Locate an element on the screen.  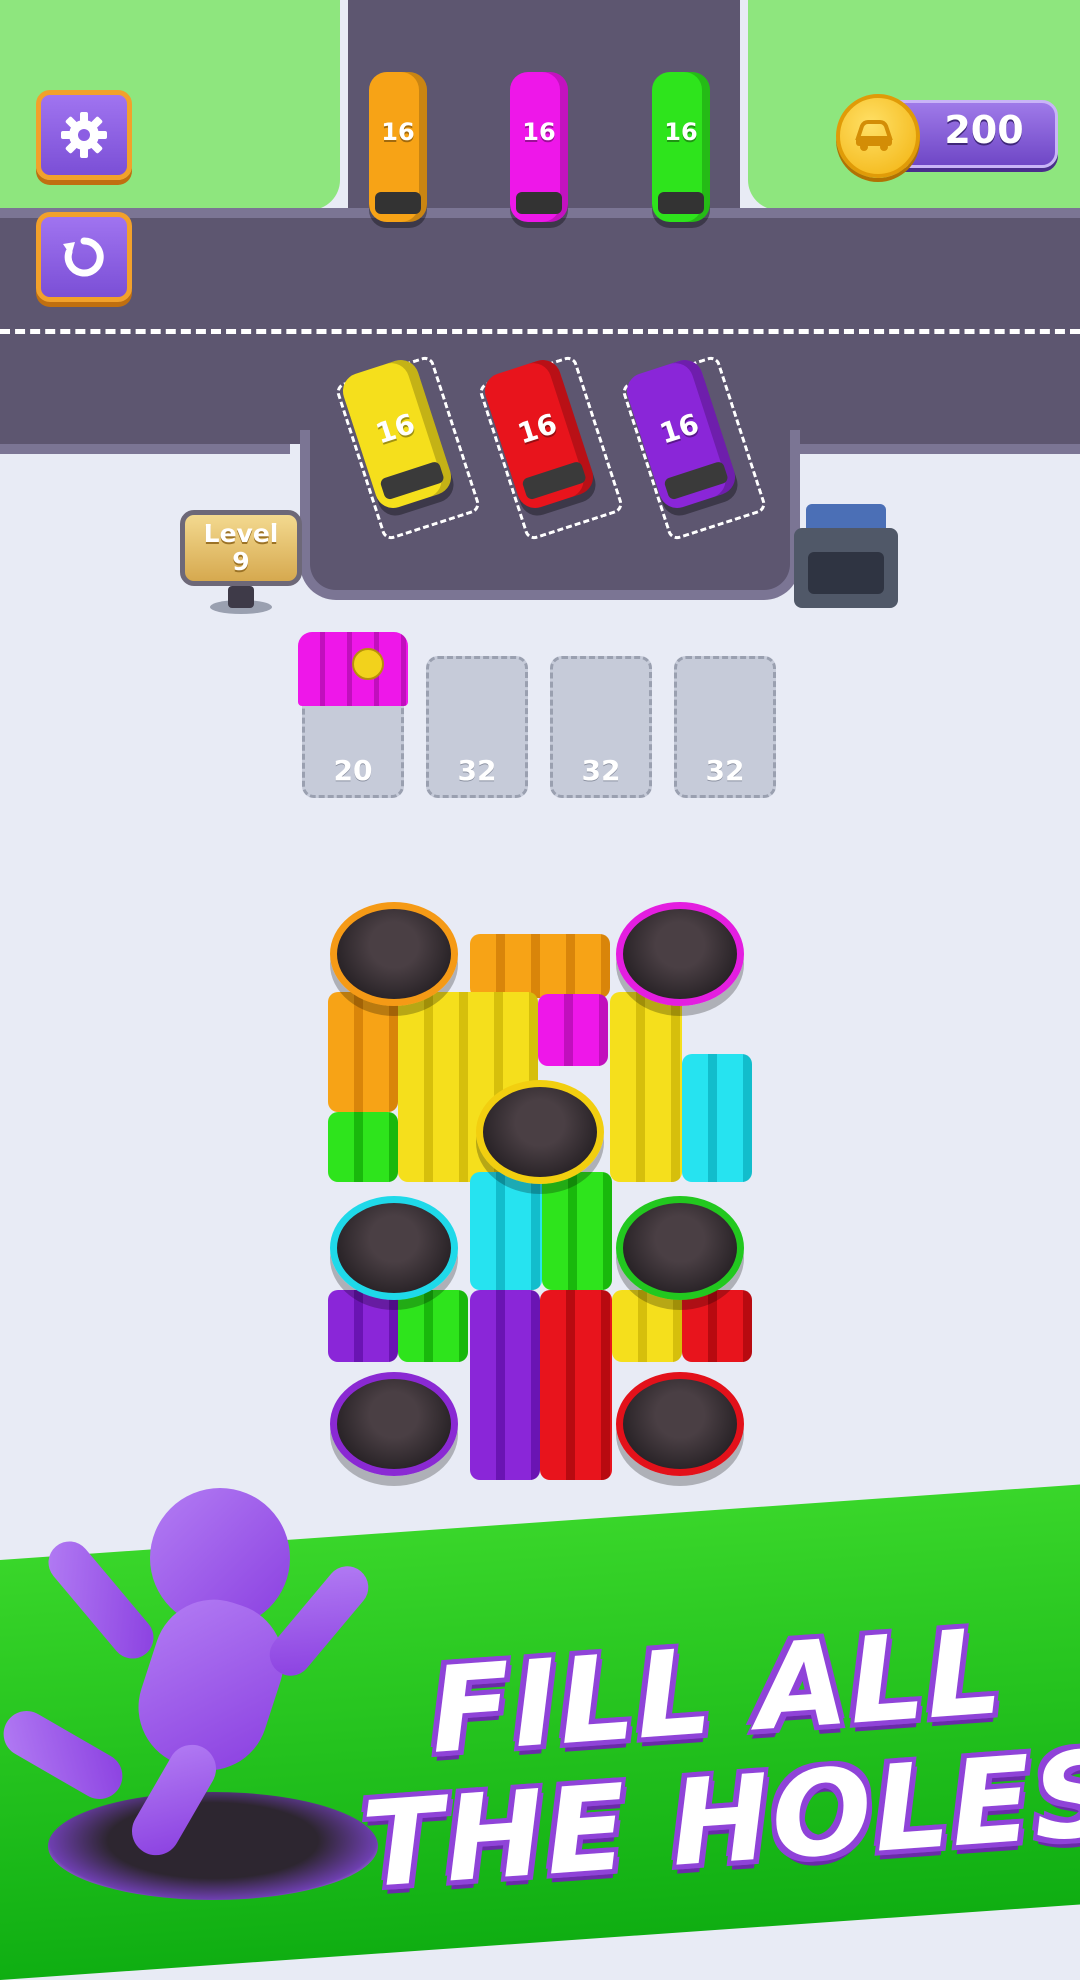
level-sign: Level 9 is located at coordinates (241, 548).